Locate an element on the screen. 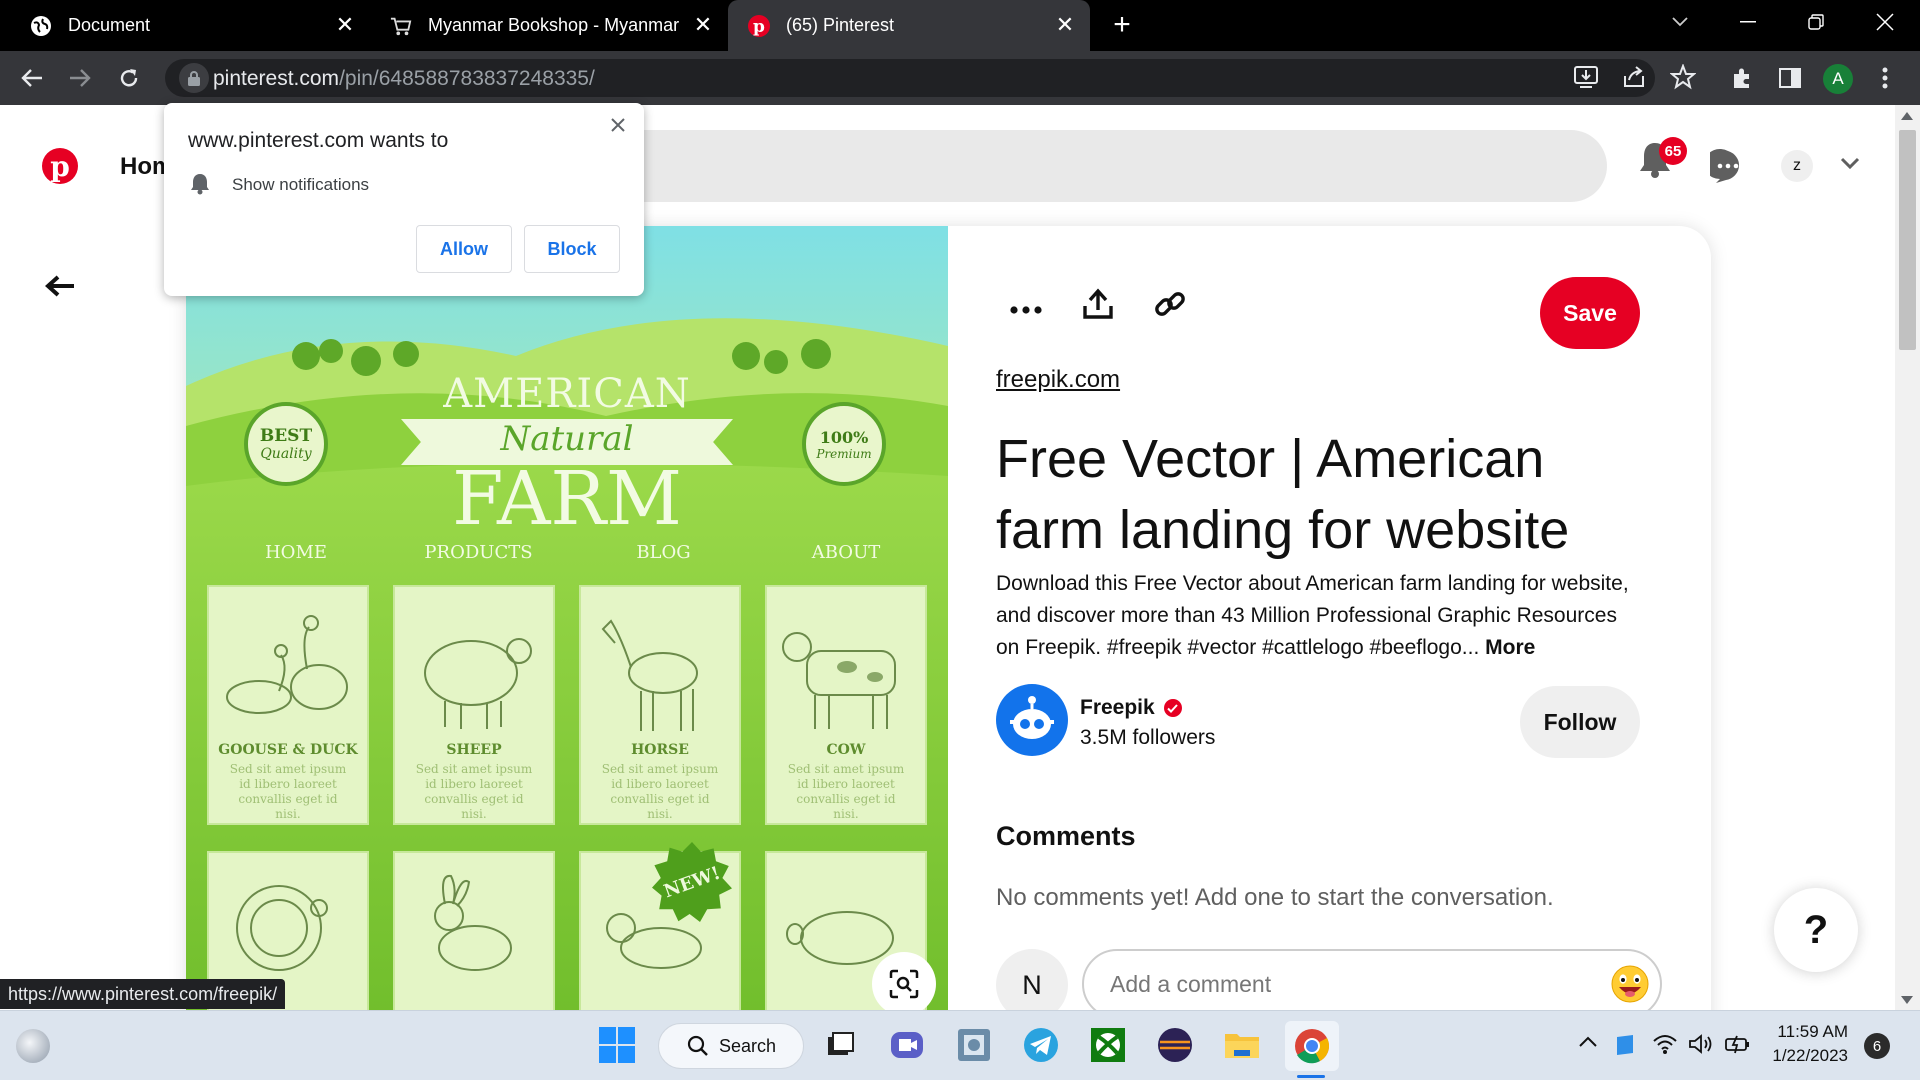  help-button: ? is located at coordinates (1816, 930).